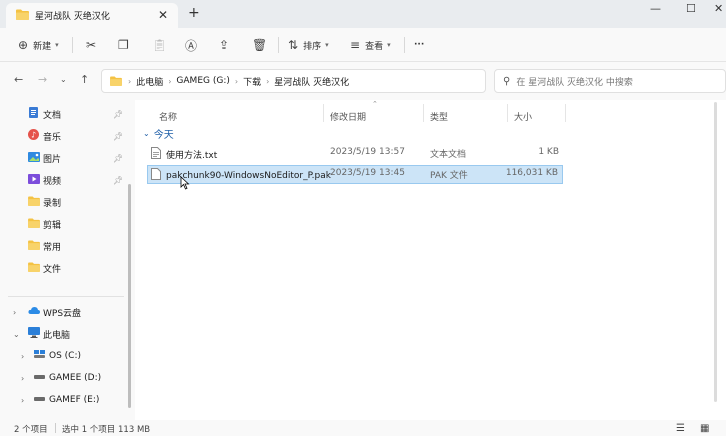 The height and width of the screenshot is (436, 726). What do you see at coordinates (449, 176) in the screenshot?
I see `file-type: PAK 文件` at bounding box center [449, 176].